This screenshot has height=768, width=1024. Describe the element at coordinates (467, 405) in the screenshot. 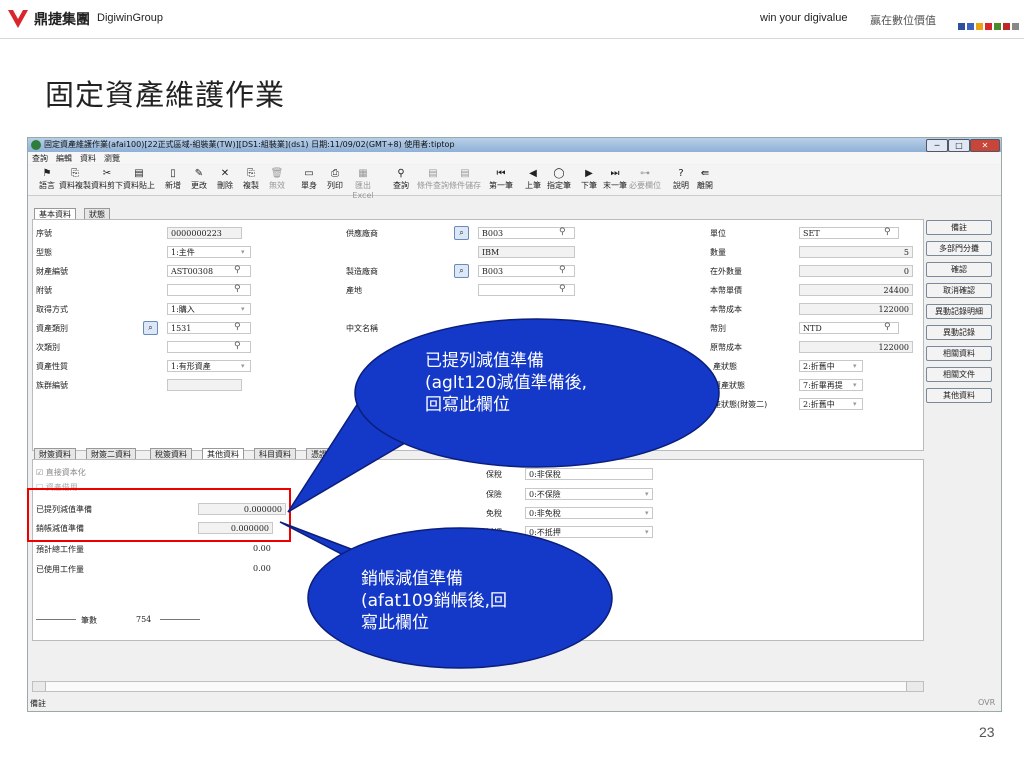

I see `callout-top-line3: 回寫此欄位` at that location.